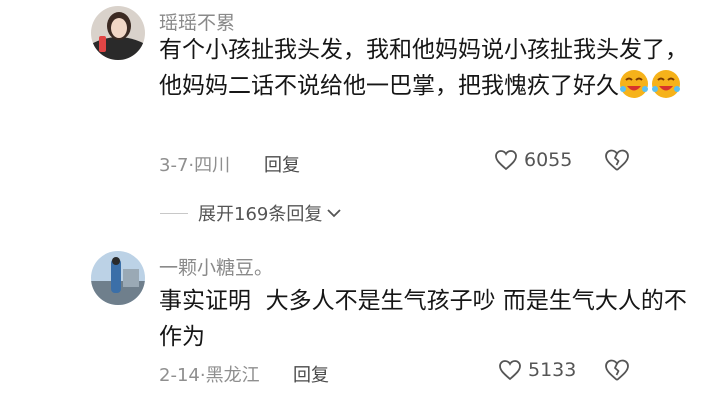  I want to click on comment-date: 3-7, so click(174, 165).